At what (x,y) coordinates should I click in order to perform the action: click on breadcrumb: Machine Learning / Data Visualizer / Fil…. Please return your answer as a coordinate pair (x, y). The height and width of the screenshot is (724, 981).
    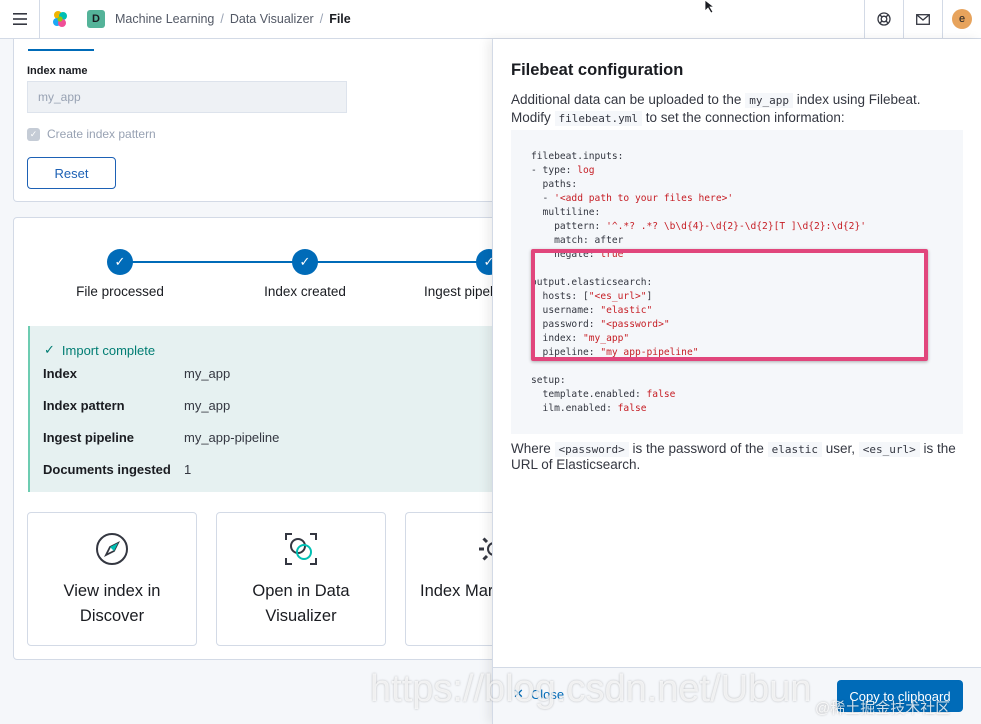
    Looking at the image, I should click on (233, 19).